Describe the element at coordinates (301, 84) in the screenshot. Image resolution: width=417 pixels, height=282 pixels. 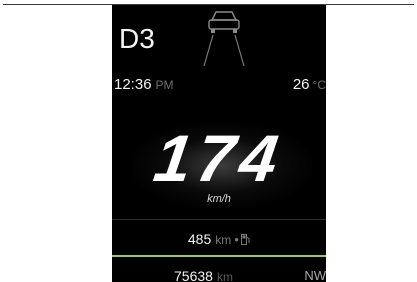
I see `temperature-value: 26` at that location.